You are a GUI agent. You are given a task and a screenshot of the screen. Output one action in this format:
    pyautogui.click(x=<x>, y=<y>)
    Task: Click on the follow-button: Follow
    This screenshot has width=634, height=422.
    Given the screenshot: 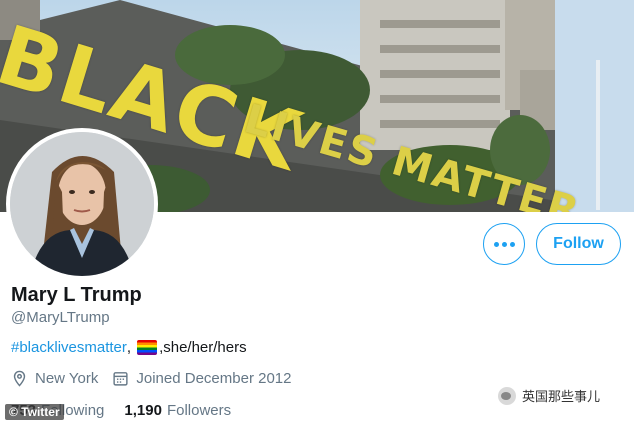 What is the action you would take?
    pyautogui.click(x=578, y=244)
    